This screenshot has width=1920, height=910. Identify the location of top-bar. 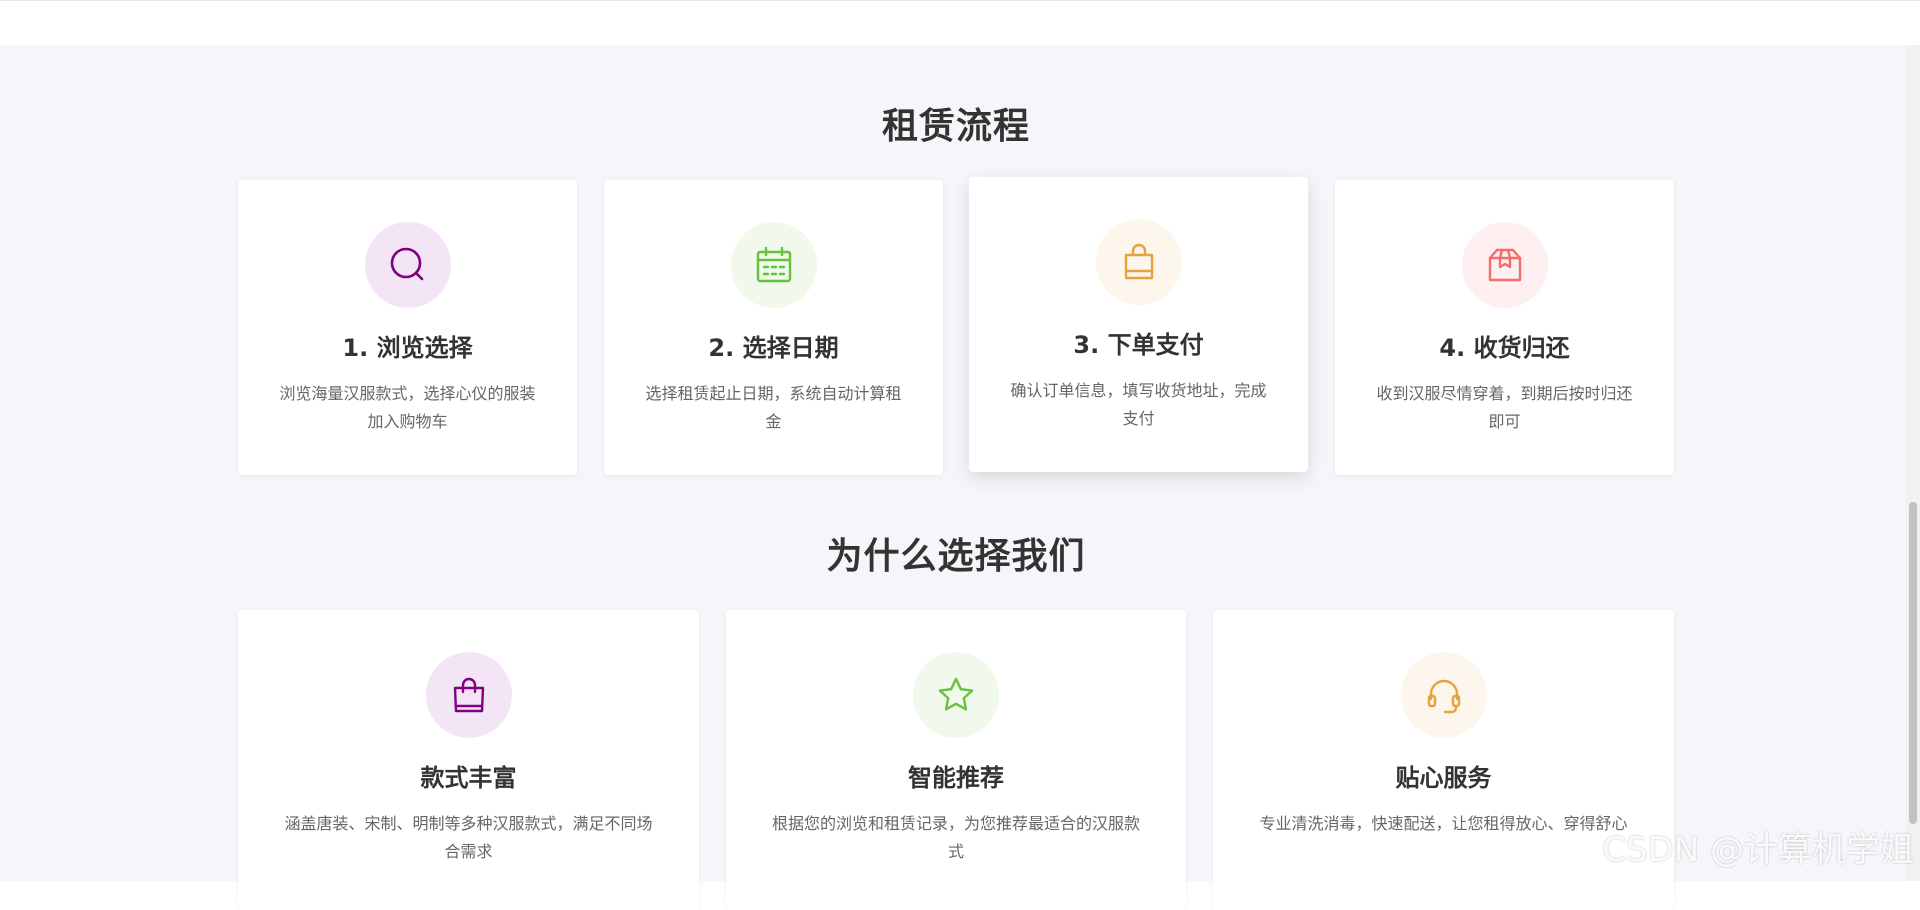
(960, 23).